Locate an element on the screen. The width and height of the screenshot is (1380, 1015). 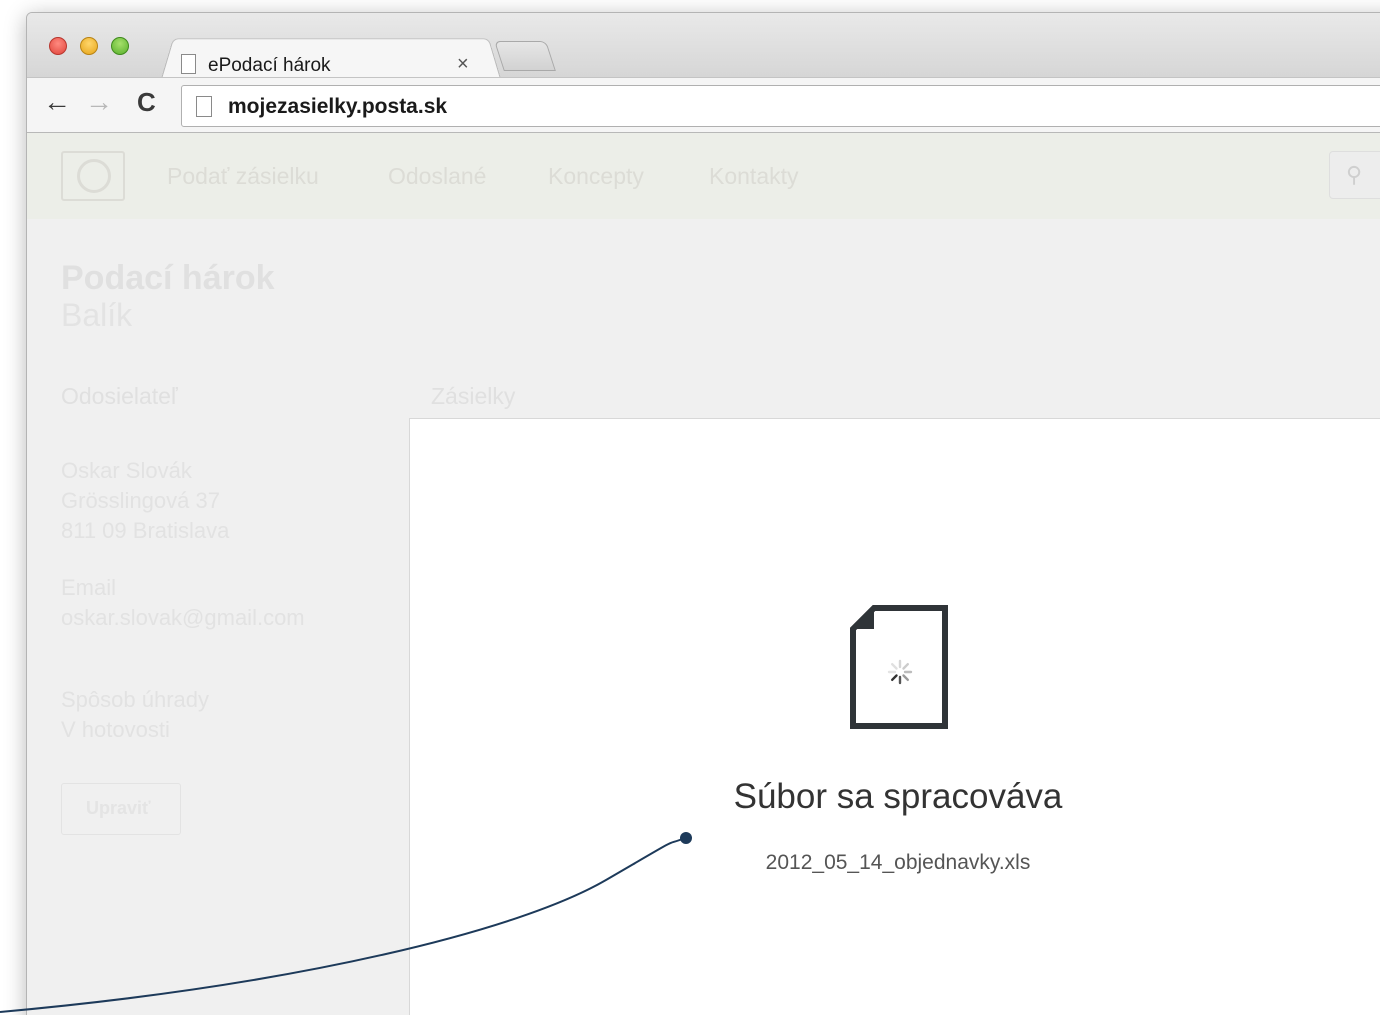
page-subtitle: Balík is located at coordinates (97, 315).